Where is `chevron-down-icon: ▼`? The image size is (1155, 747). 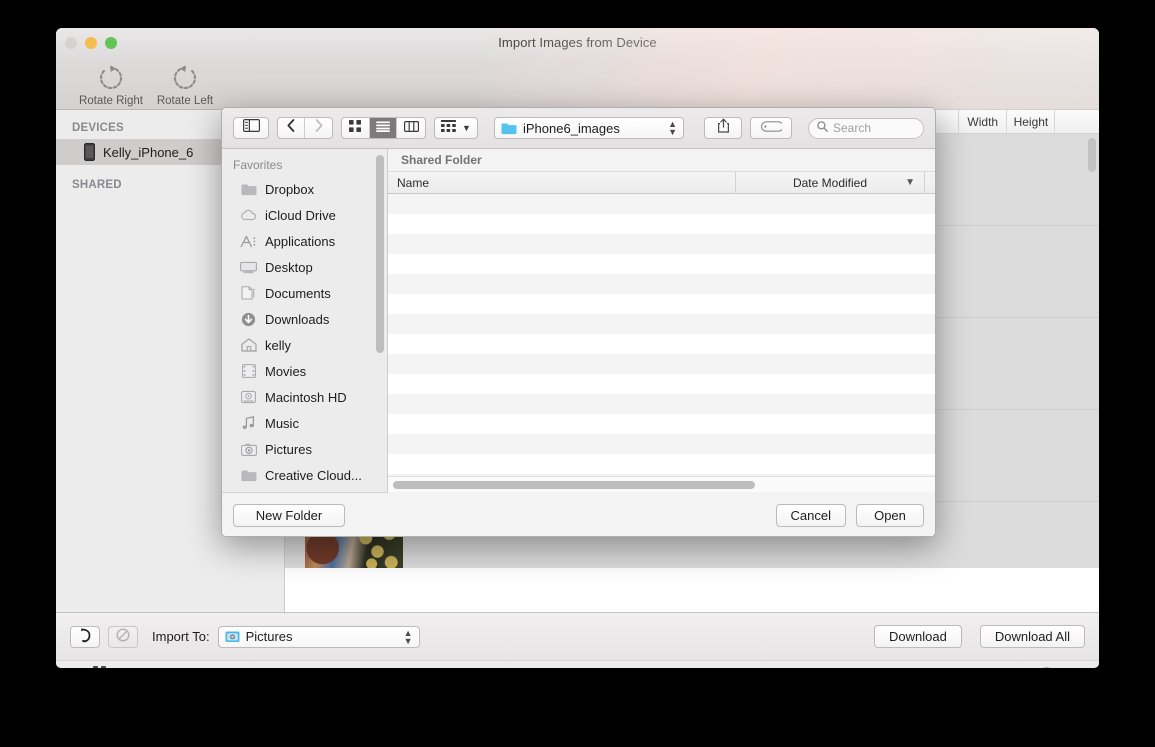 chevron-down-icon: ▼ is located at coordinates (466, 128).